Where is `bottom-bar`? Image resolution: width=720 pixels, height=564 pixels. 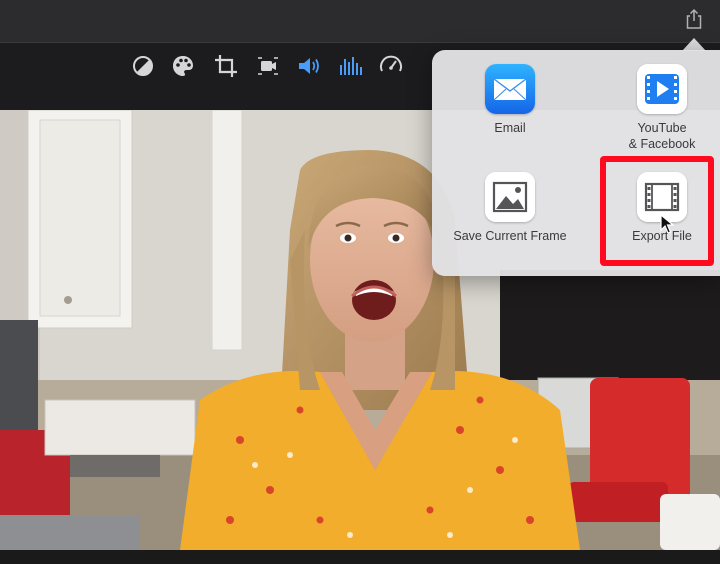 bottom-bar is located at coordinates (360, 557).